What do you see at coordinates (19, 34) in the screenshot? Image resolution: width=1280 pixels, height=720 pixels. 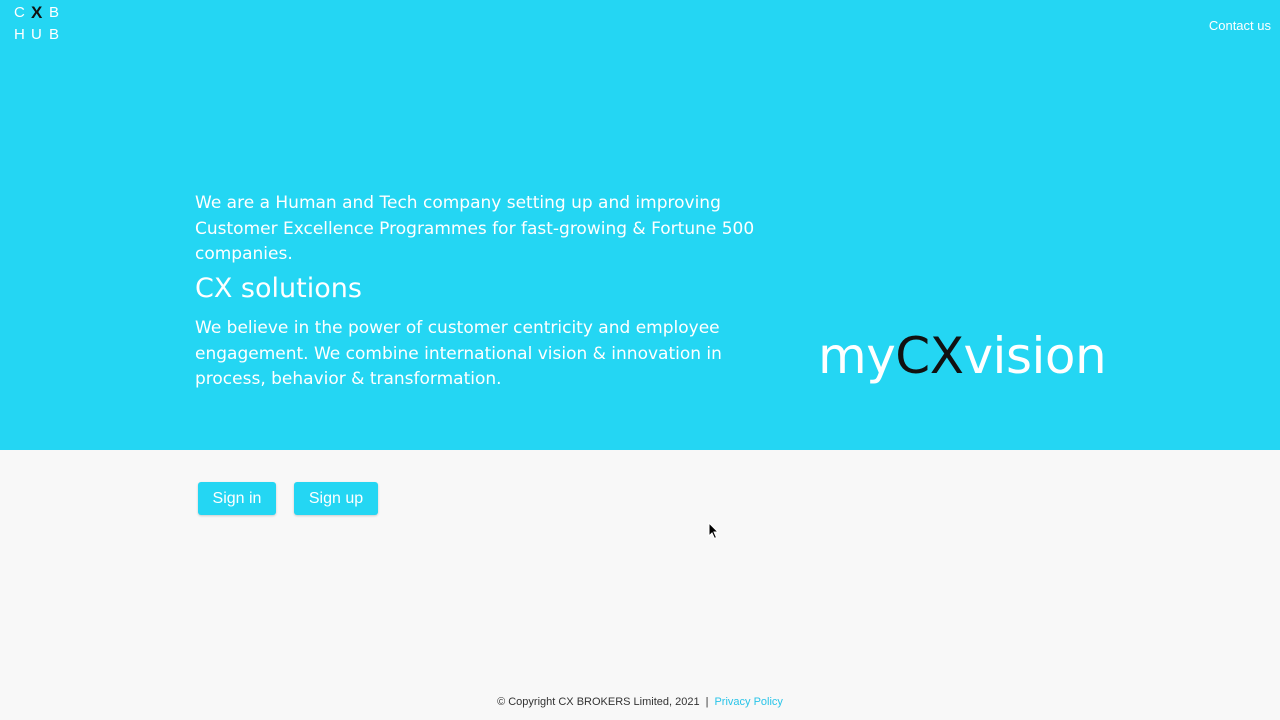 I see `logo-letter: H` at bounding box center [19, 34].